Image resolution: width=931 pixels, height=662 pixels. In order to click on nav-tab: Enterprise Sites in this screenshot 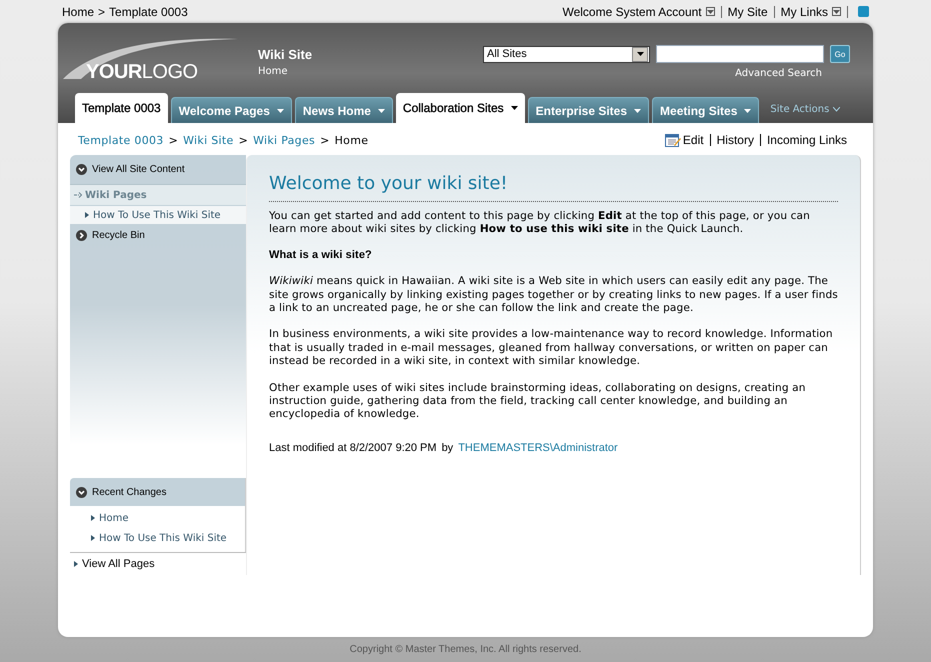, I will do `click(589, 110)`.